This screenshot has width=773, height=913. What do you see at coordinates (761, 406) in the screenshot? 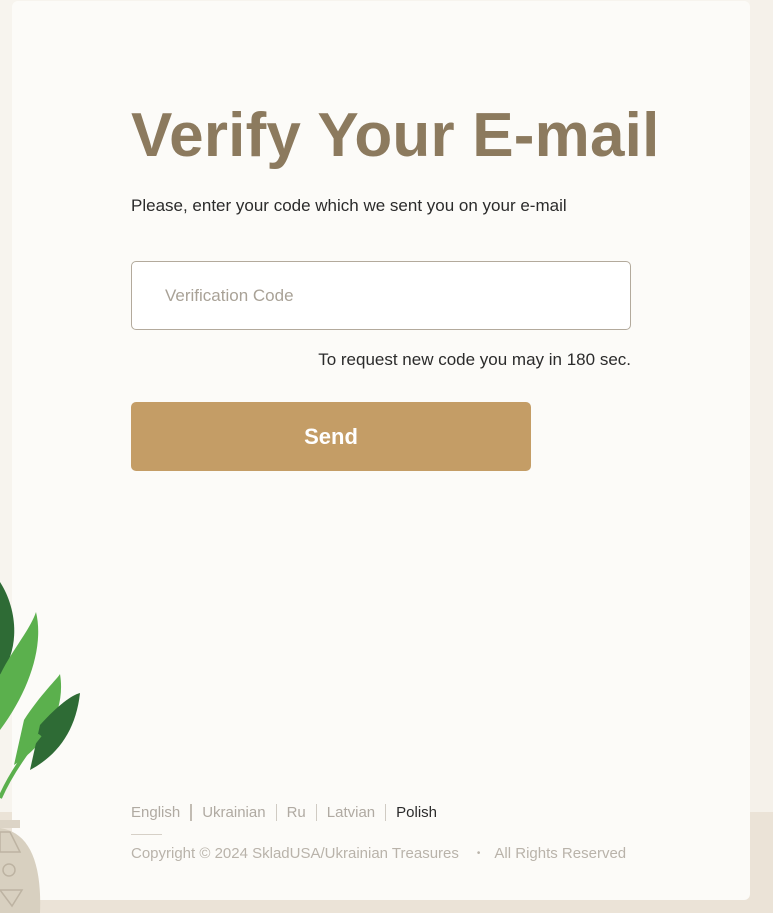
I see `background-strip` at bounding box center [761, 406].